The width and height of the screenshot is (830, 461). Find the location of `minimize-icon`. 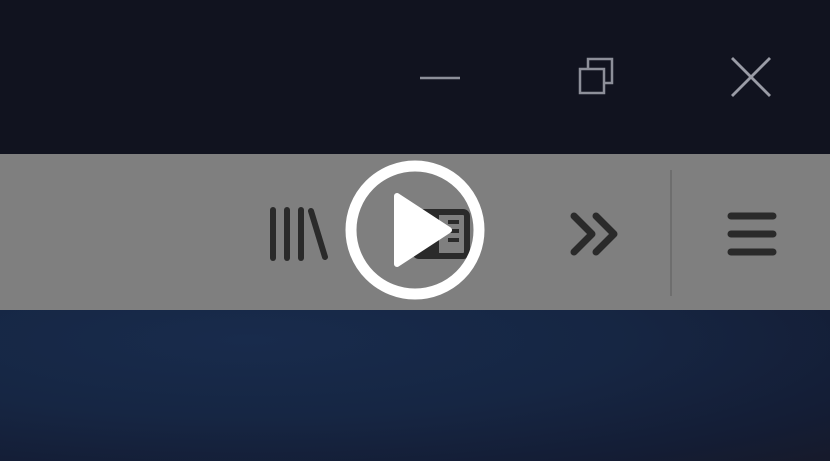

minimize-icon is located at coordinates (440, 77).